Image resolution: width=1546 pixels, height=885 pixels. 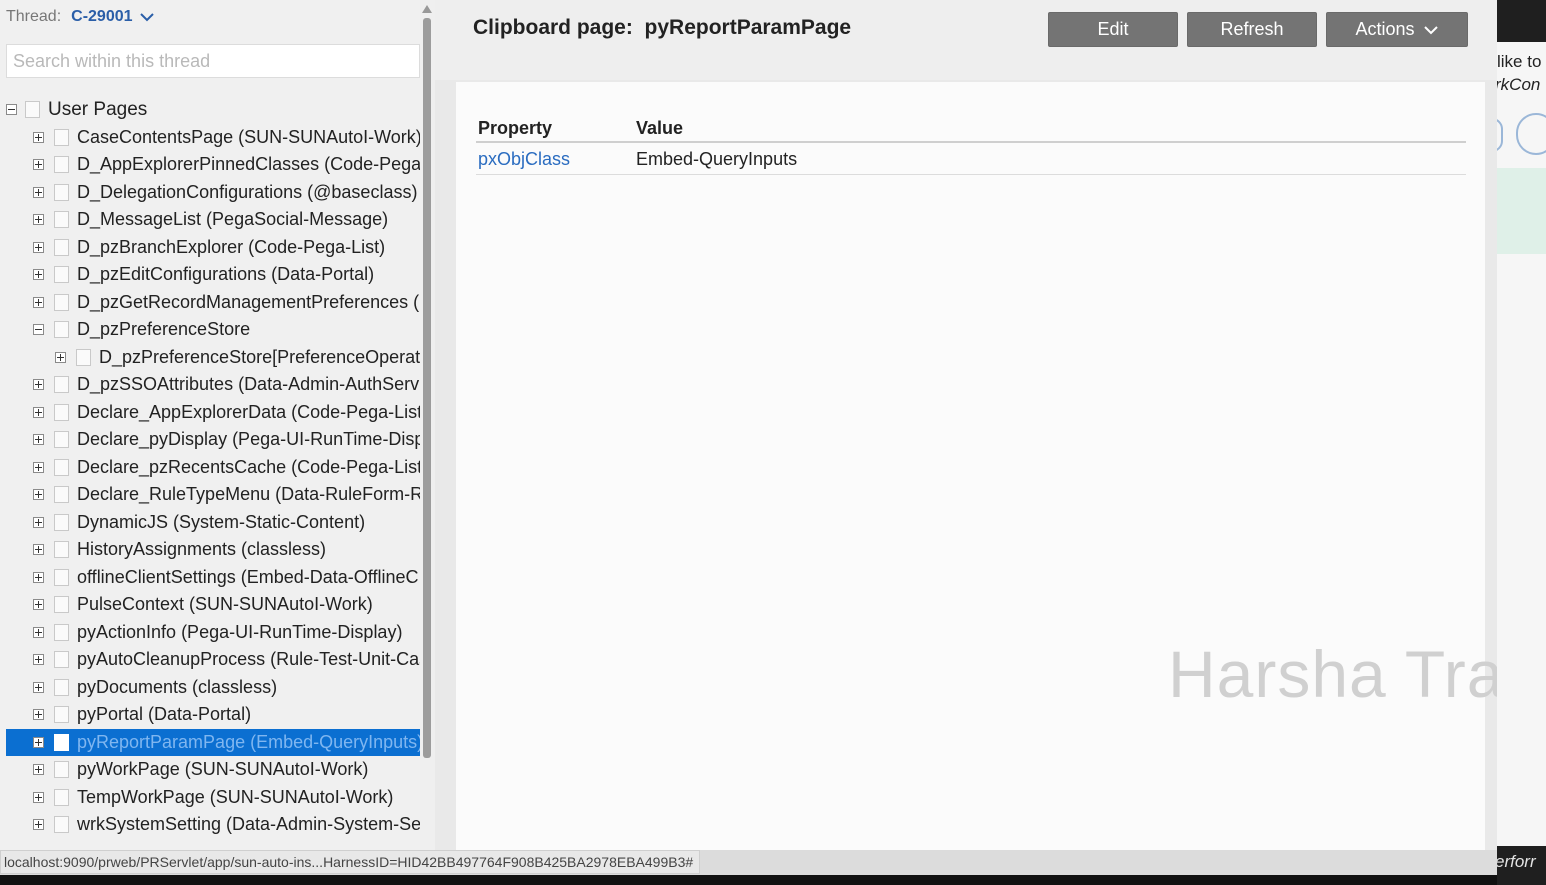 I want to click on tree-item: D_pzEditConfigurations (Data-Portal), so click(x=213, y=274).